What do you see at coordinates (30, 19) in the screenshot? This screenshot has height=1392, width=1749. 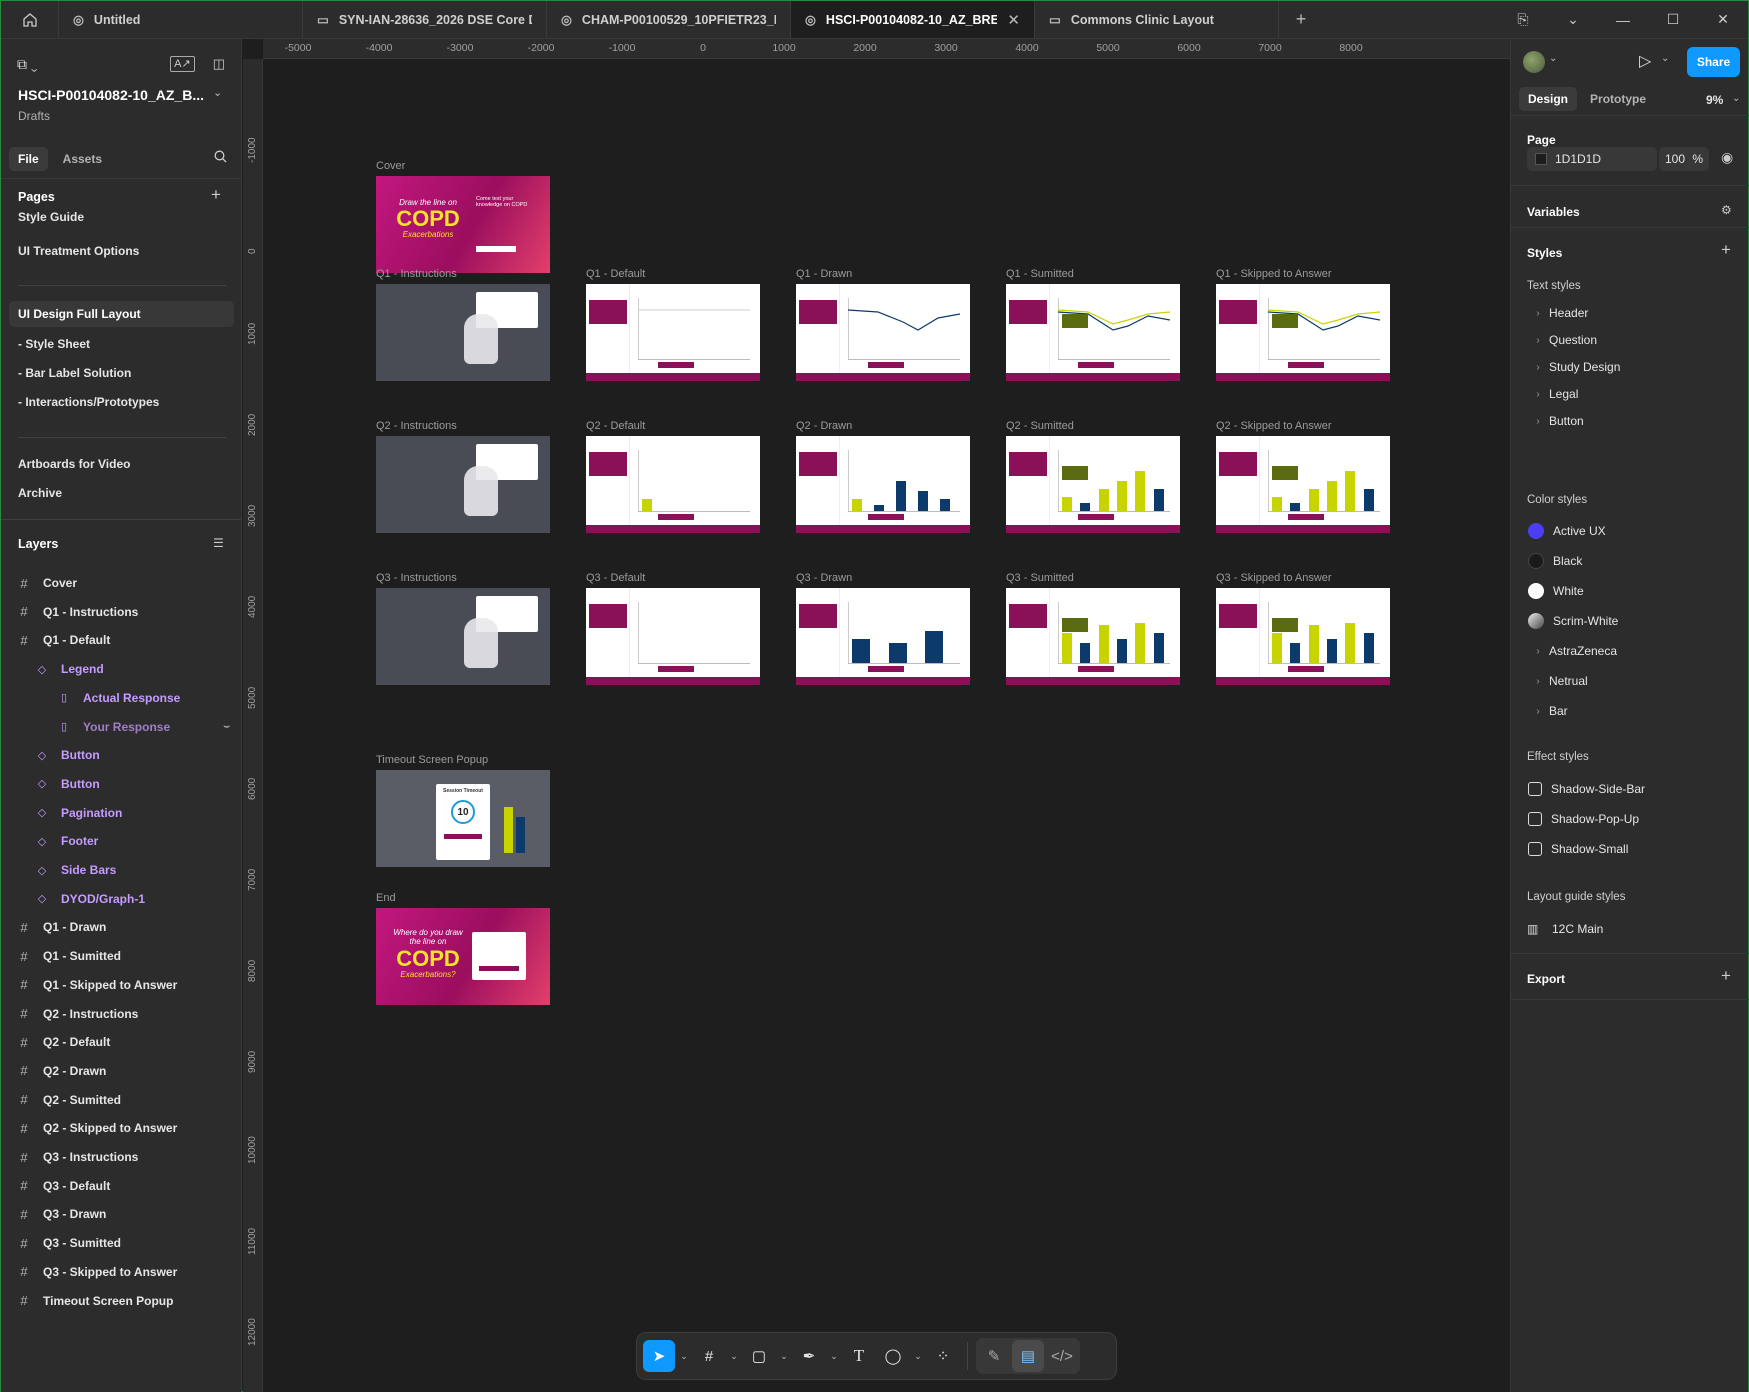 I see `home-button` at bounding box center [30, 19].